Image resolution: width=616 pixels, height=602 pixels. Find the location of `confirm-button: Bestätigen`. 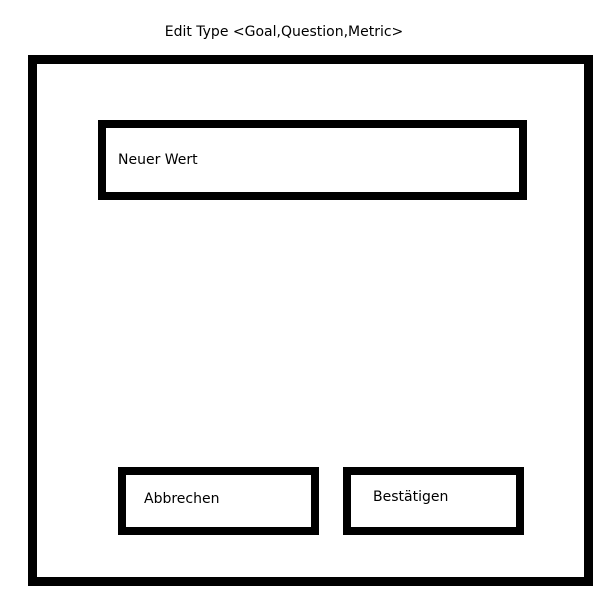

confirm-button: Bestätigen is located at coordinates (433, 501).